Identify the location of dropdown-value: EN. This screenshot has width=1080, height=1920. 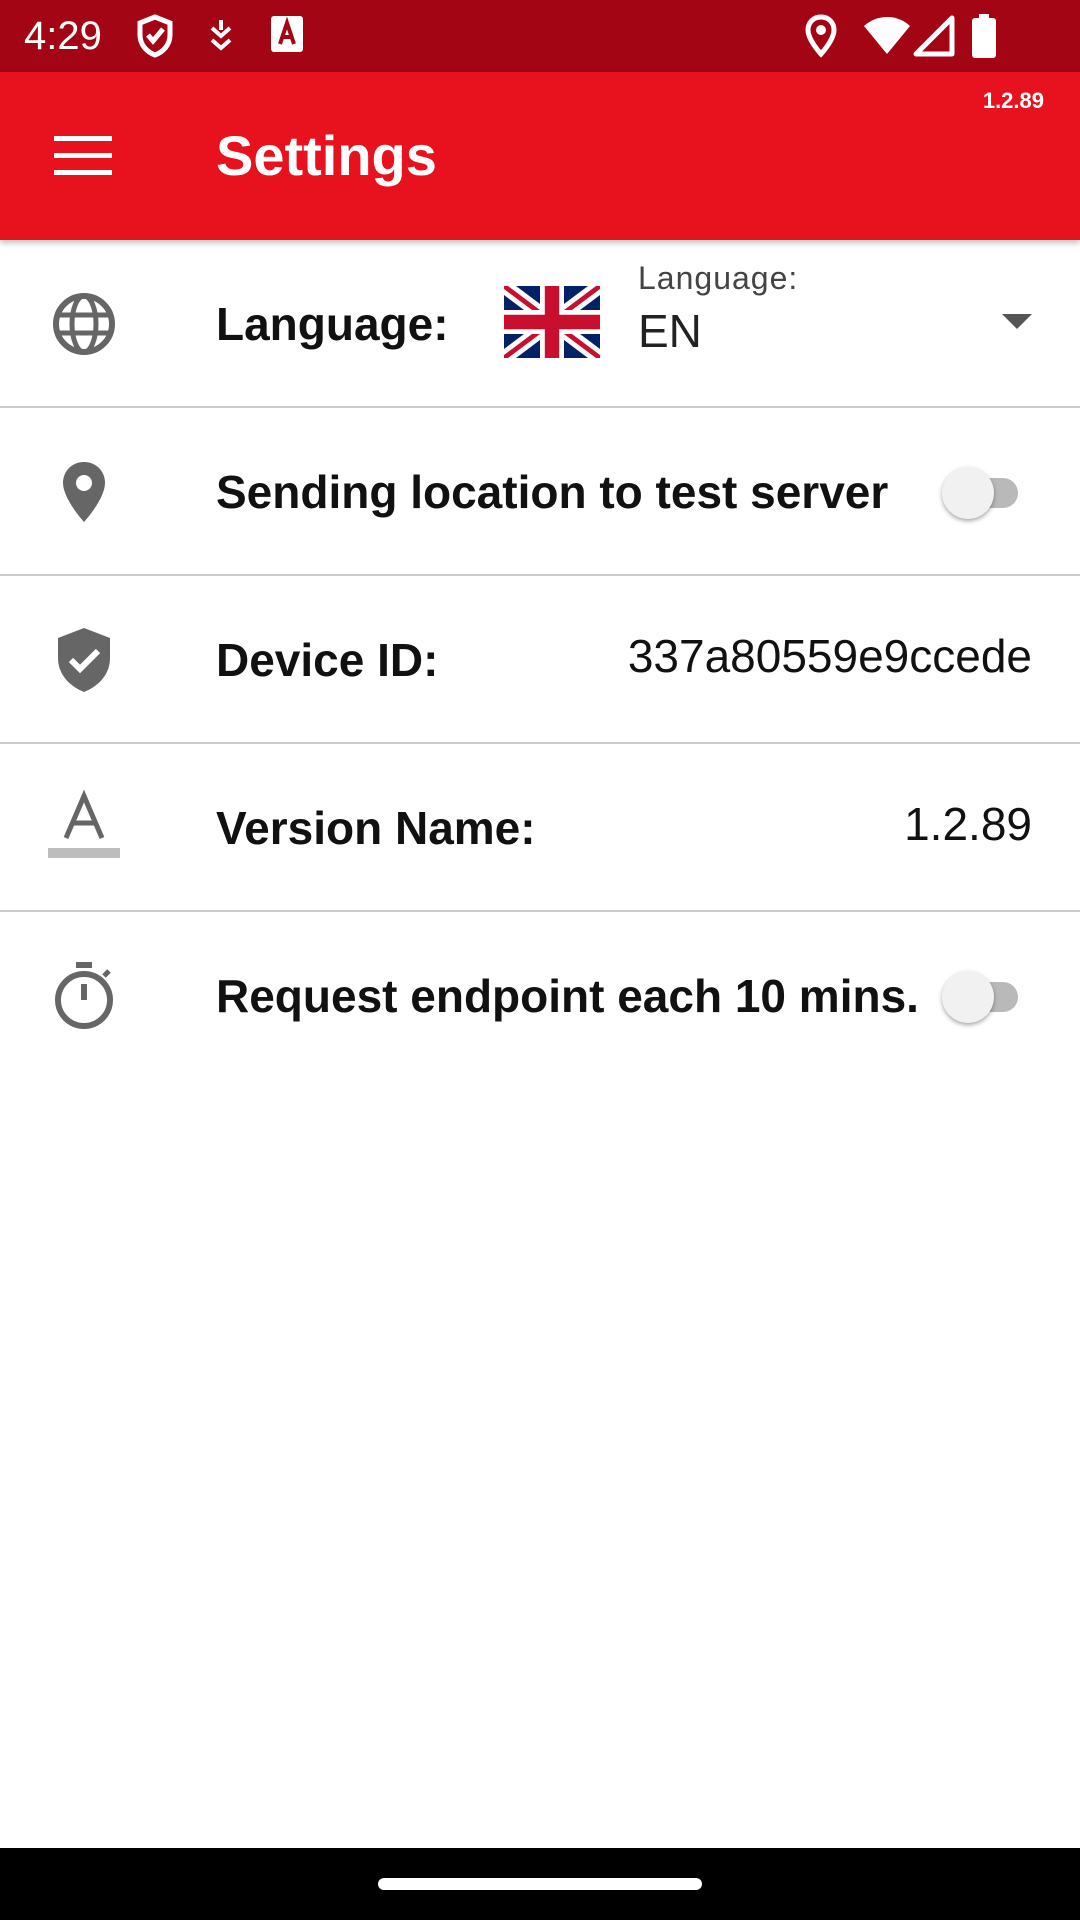
(670, 331).